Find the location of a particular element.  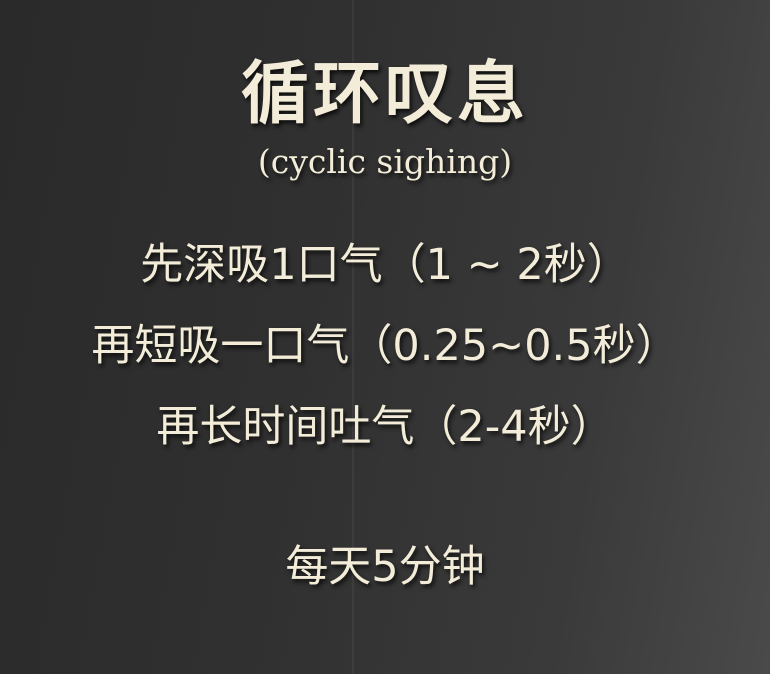

daily-duration: 每天5分钟 is located at coordinates (385, 567).